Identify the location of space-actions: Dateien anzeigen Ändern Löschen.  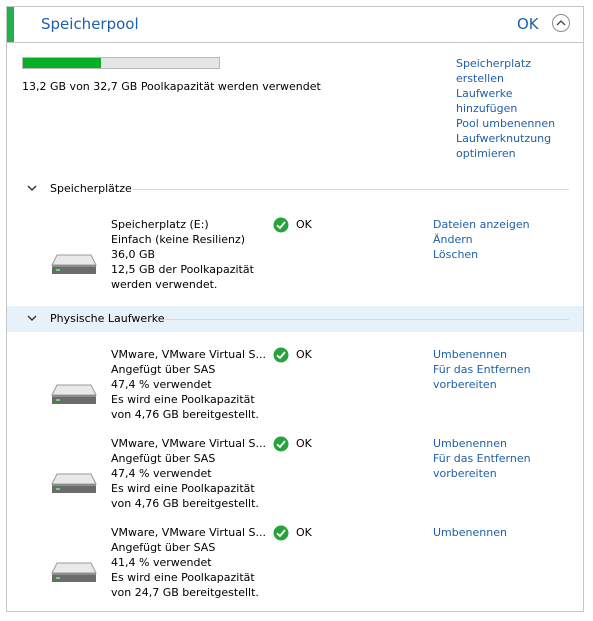
(481, 239).